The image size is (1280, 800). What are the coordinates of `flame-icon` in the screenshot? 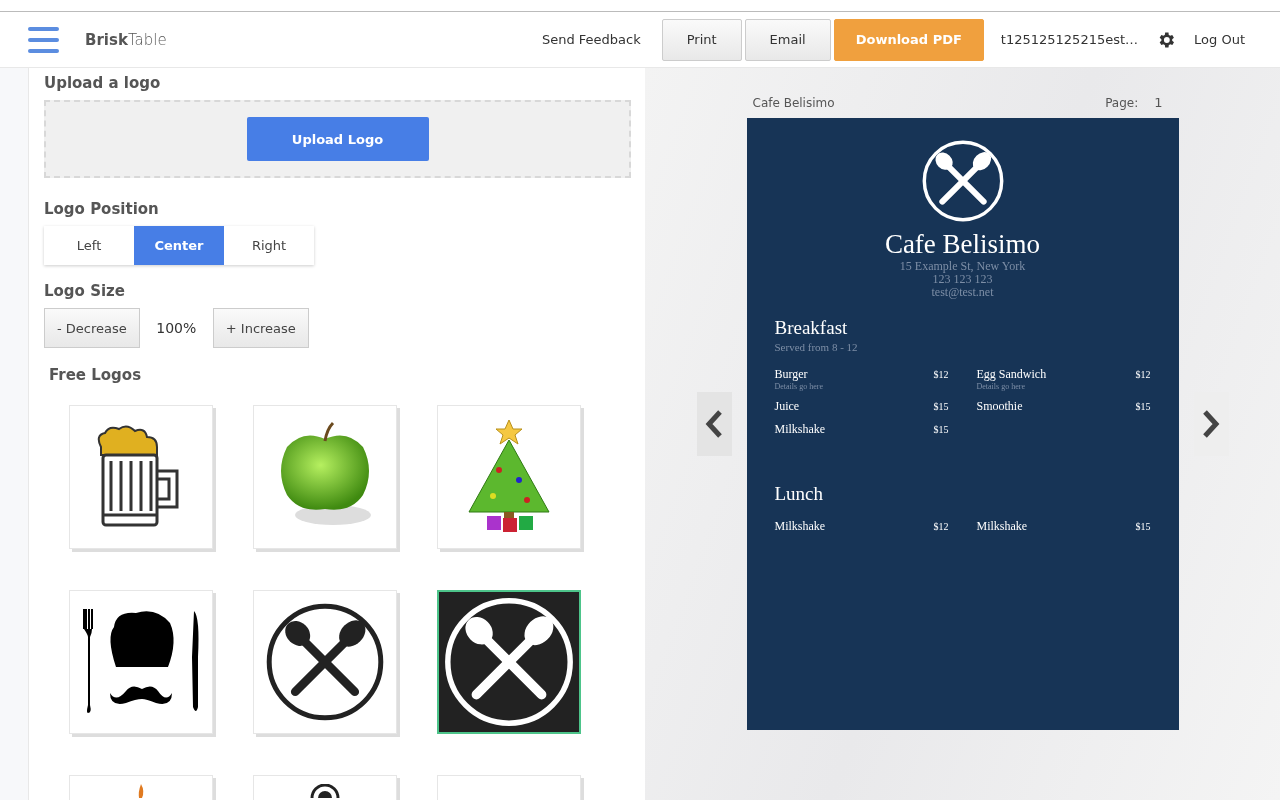 It's located at (141, 791).